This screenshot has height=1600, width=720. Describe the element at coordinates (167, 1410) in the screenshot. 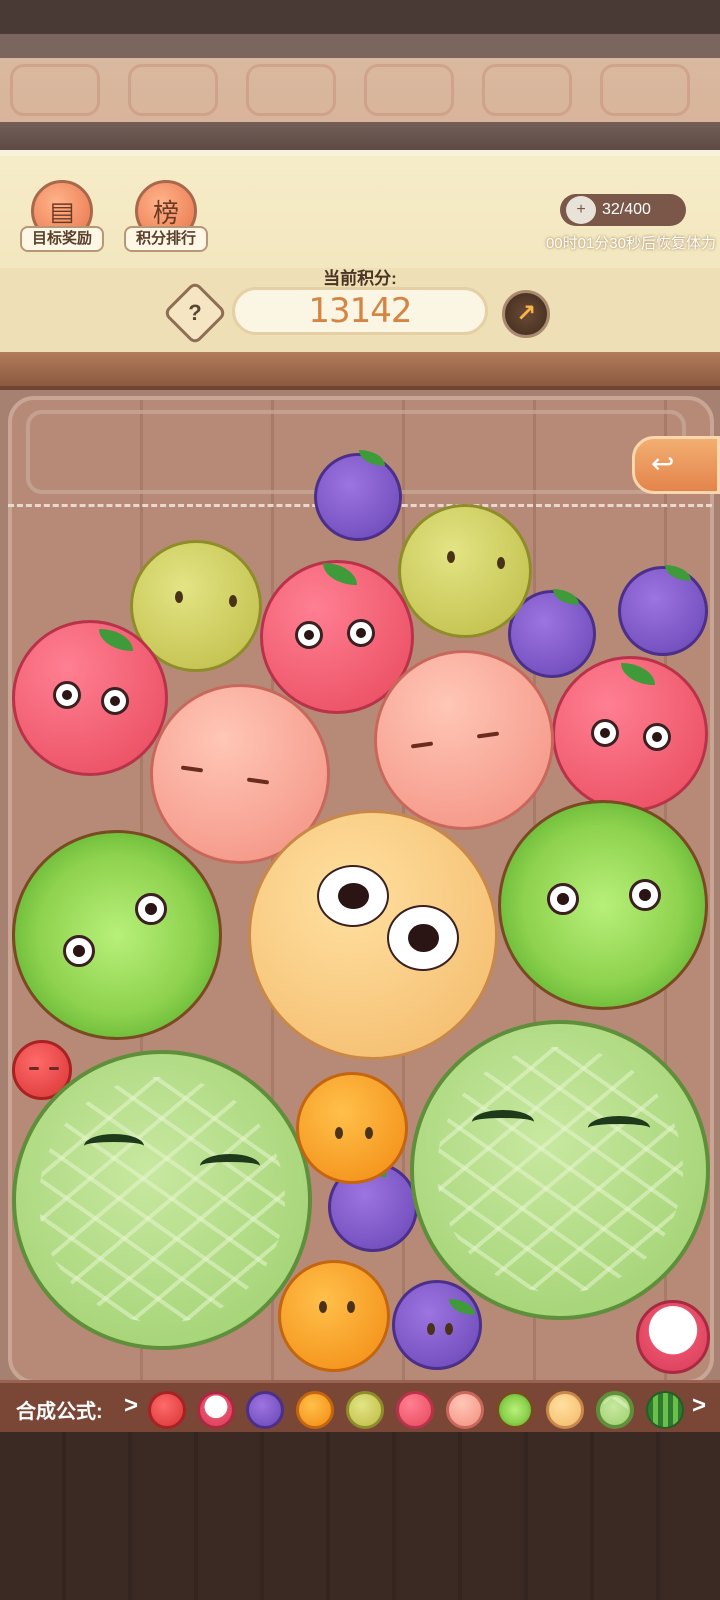

I see `formula-cherry` at that location.